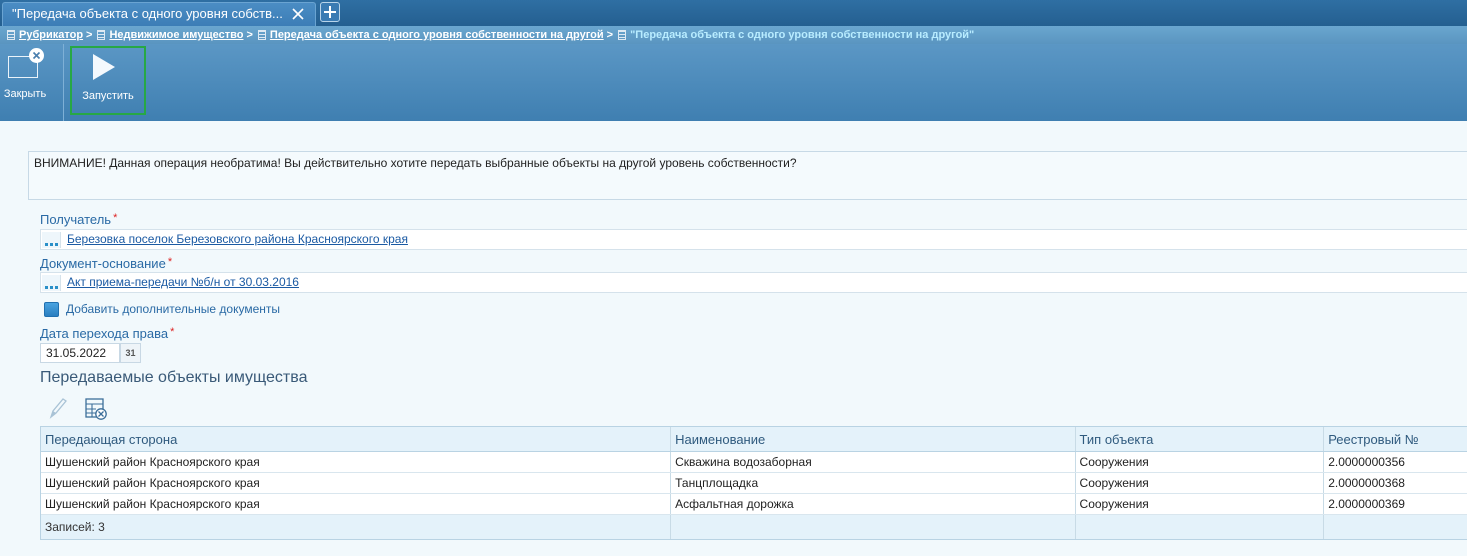 This screenshot has height=556, width=1467. Describe the element at coordinates (176, 35) in the screenshot. I see `breadcrumb-link-real-estate: Недвижимое имущество` at that location.